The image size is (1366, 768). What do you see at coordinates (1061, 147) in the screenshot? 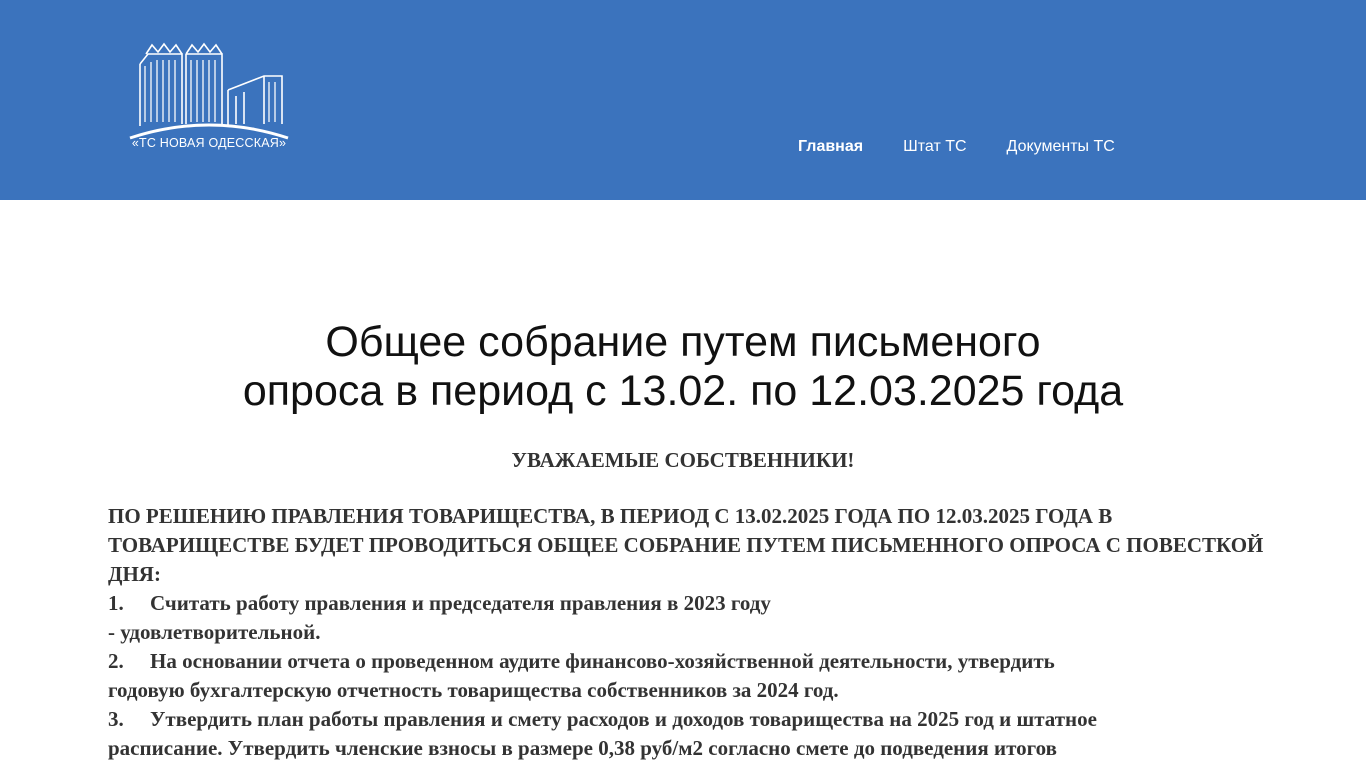
I see `nav-item-documents: Документы ТС` at bounding box center [1061, 147].